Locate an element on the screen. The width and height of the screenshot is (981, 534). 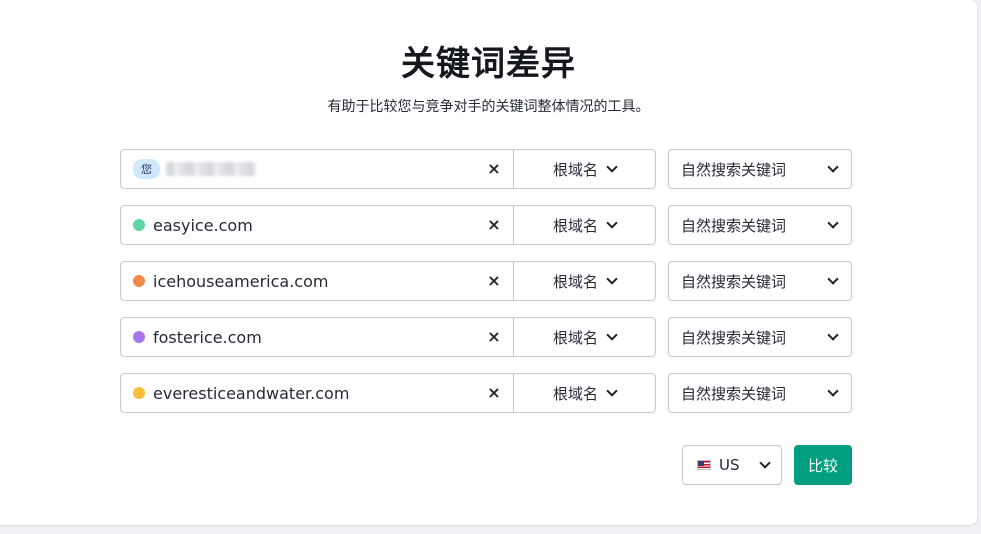
database-label: US is located at coordinates (729, 465).